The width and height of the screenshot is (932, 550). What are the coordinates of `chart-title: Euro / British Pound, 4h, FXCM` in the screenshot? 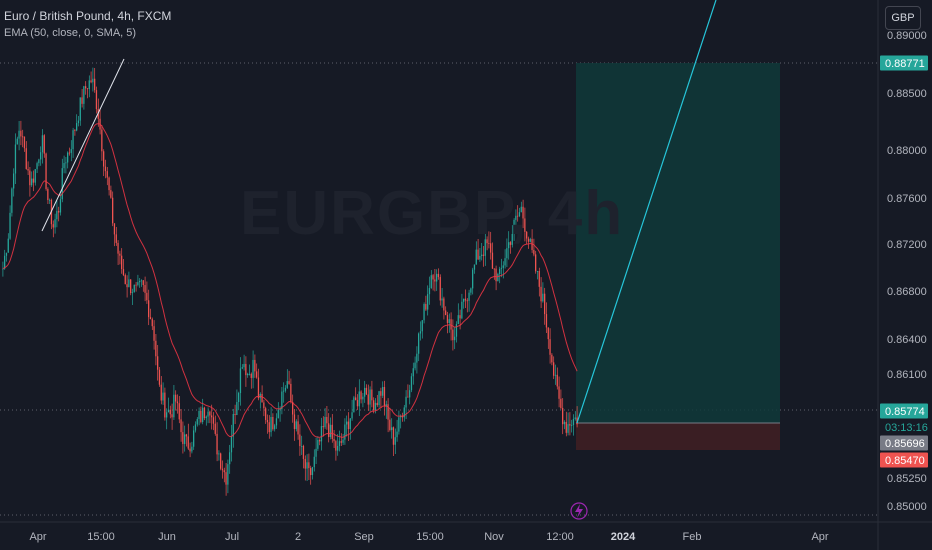 It's located at (87, 16).